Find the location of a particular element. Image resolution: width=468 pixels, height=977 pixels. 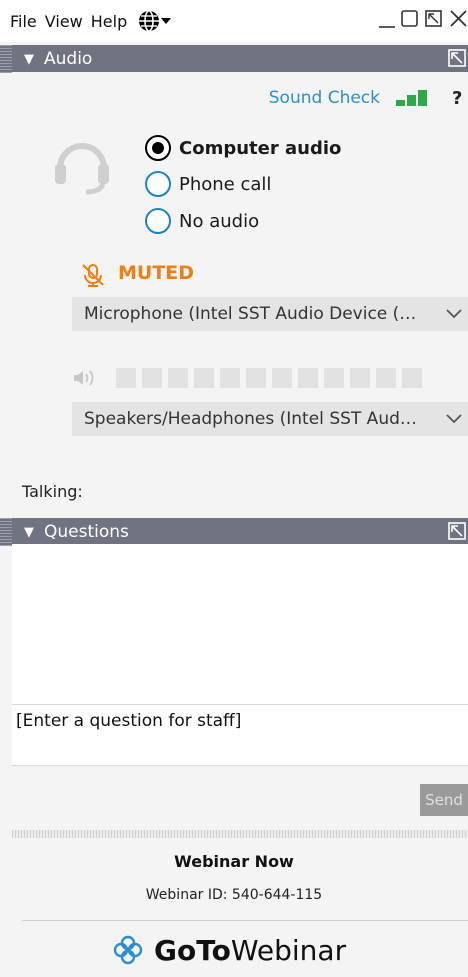

globe-icon is located at coordinates (149, 21).